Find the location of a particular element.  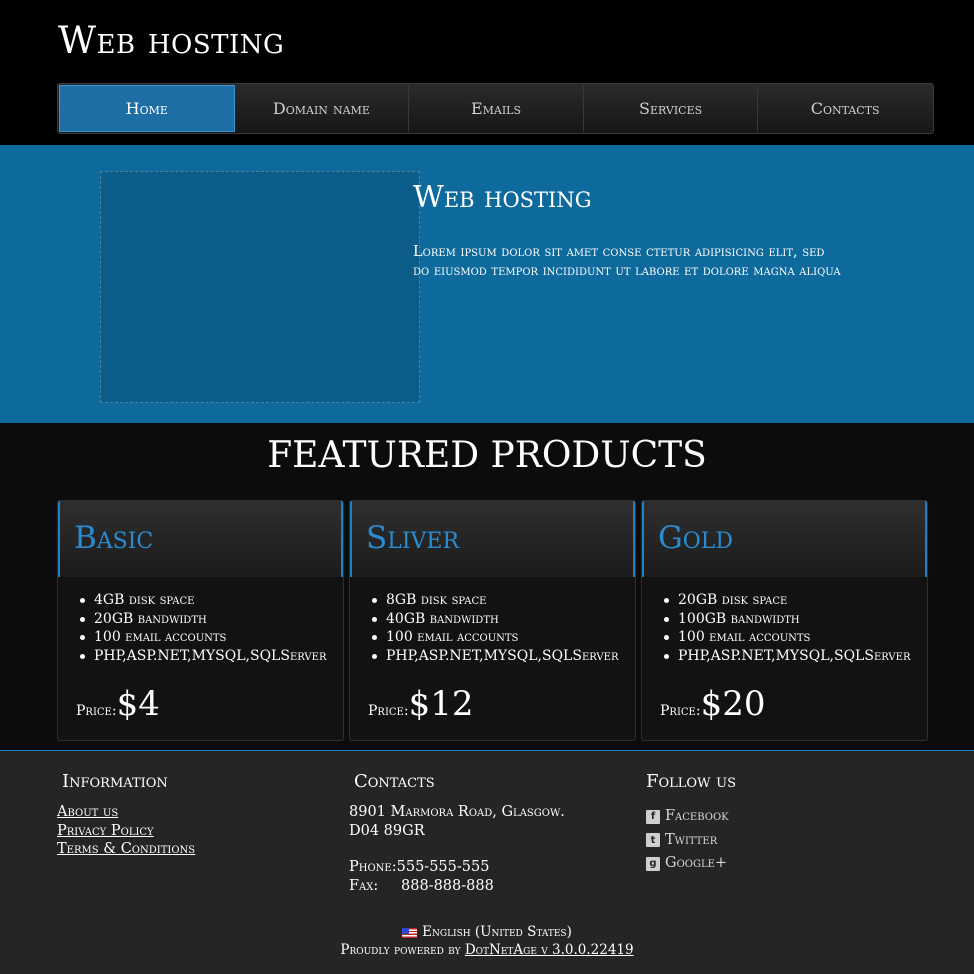

social-links: f Facebook t Twitter g Google+ is located at coordinates (687, 840).